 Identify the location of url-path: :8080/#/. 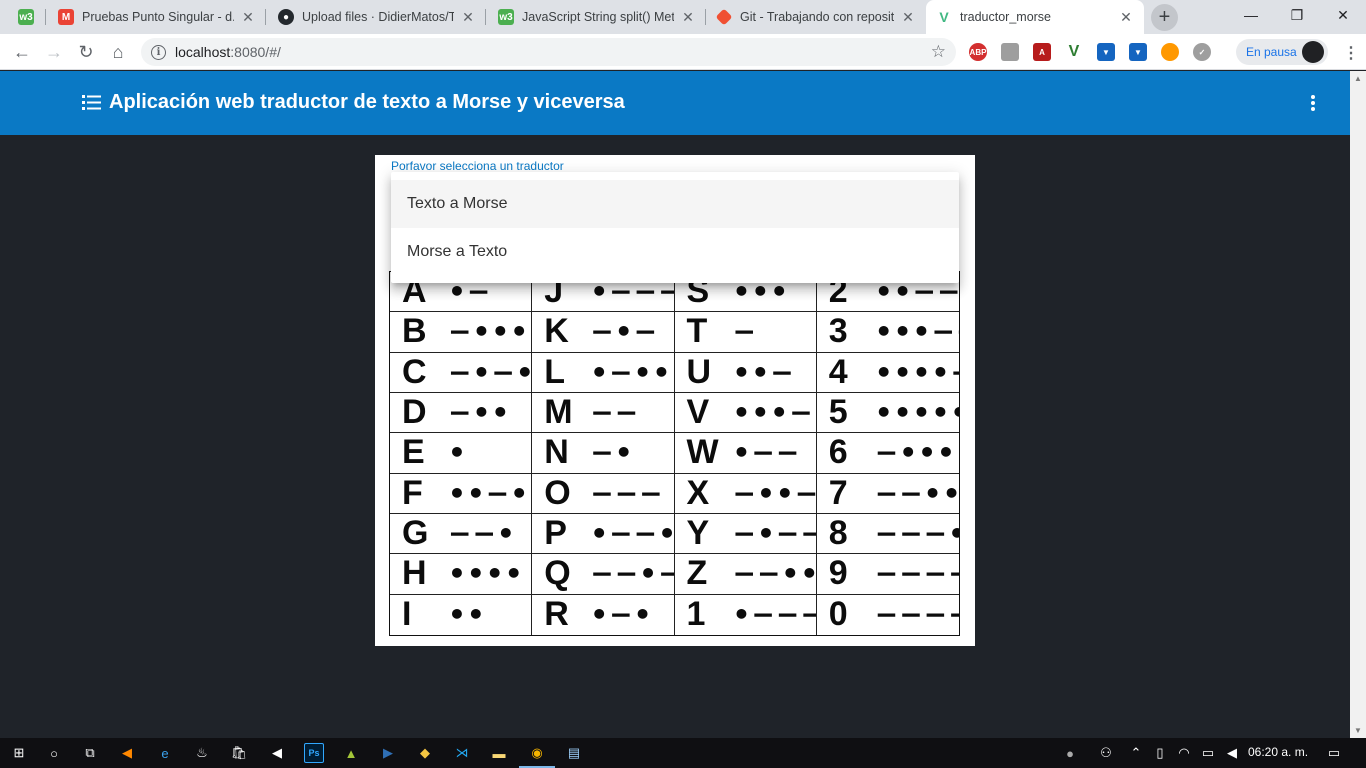
(255, 52).